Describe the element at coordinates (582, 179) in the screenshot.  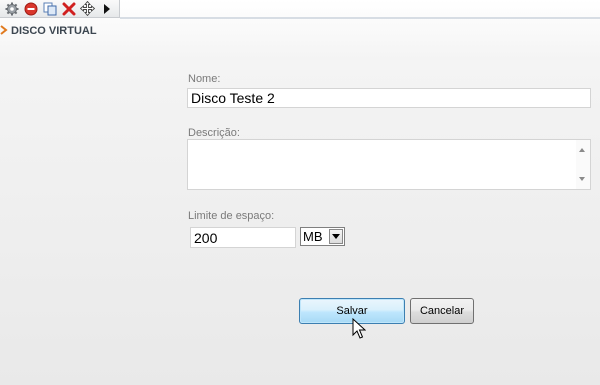
I see `scroll-down-icon` at that location.